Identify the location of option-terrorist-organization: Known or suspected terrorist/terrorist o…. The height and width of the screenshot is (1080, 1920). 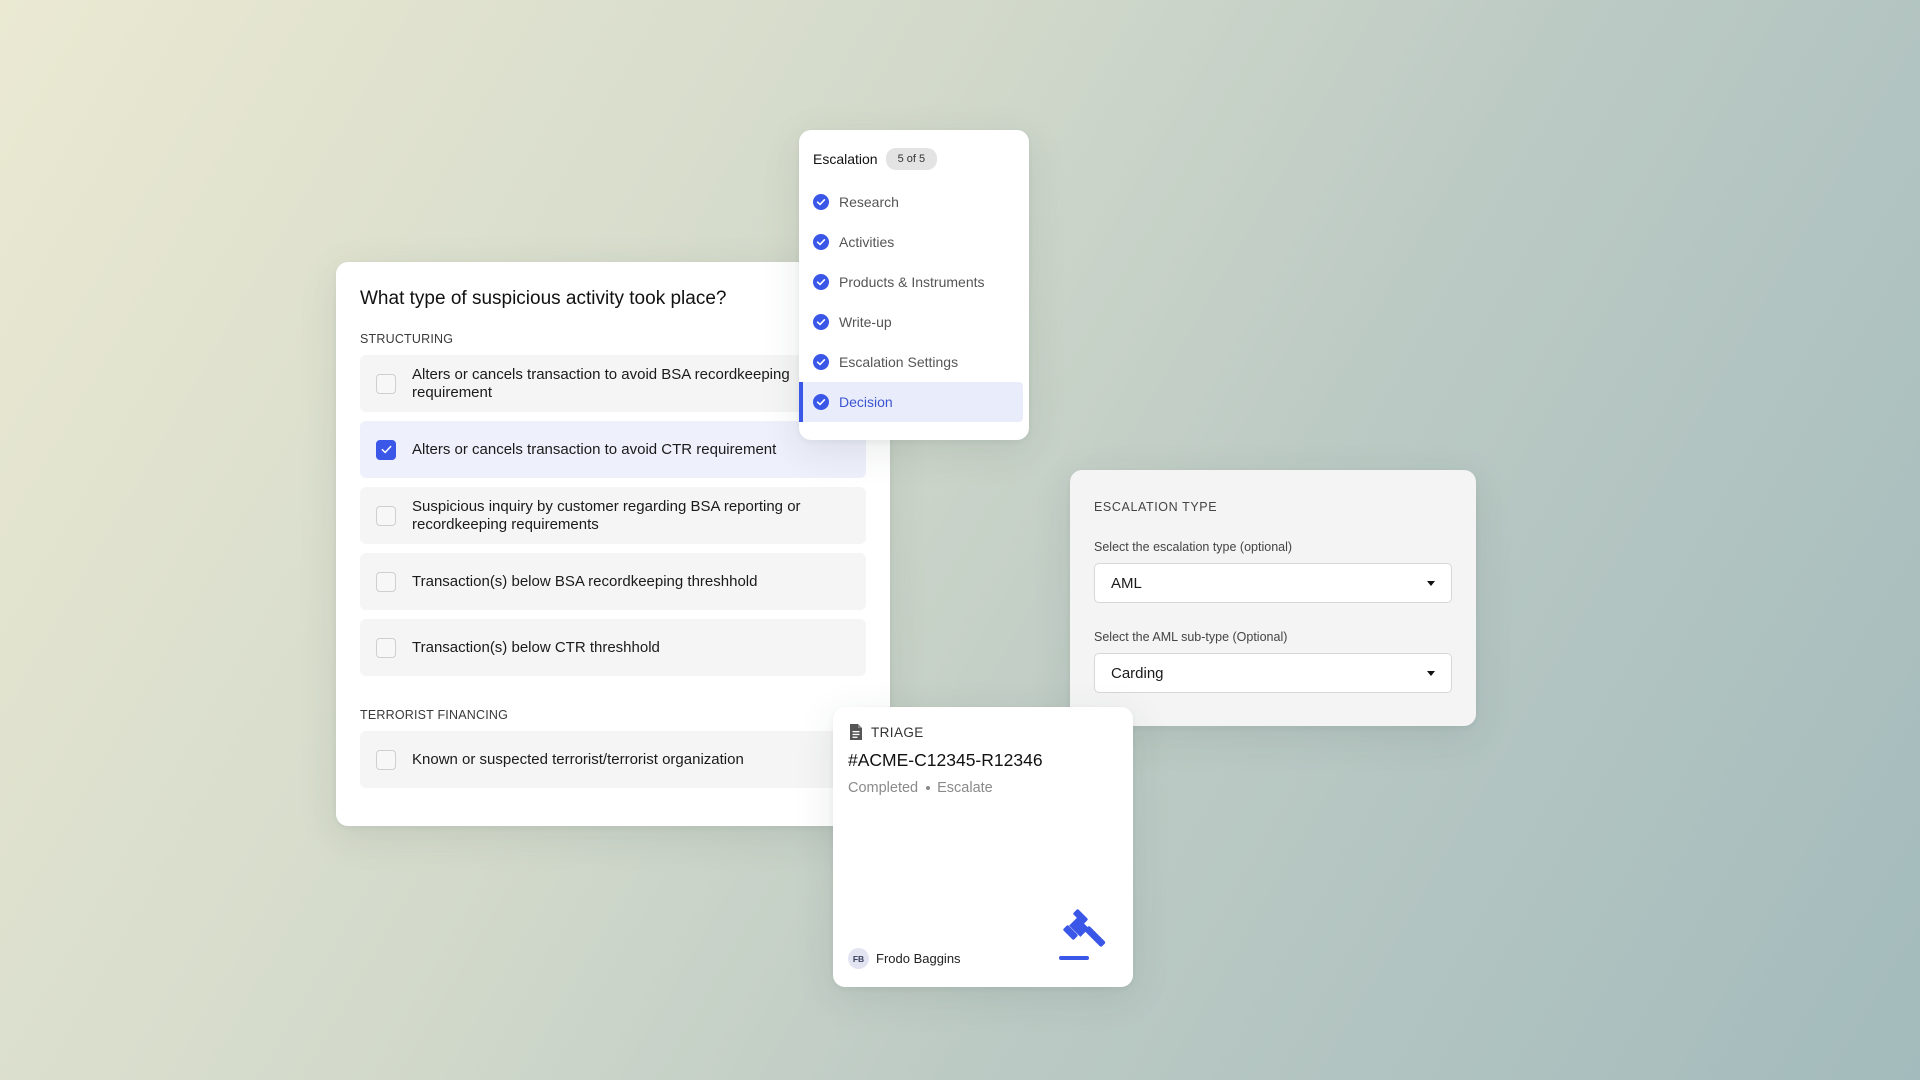
(613, 759).